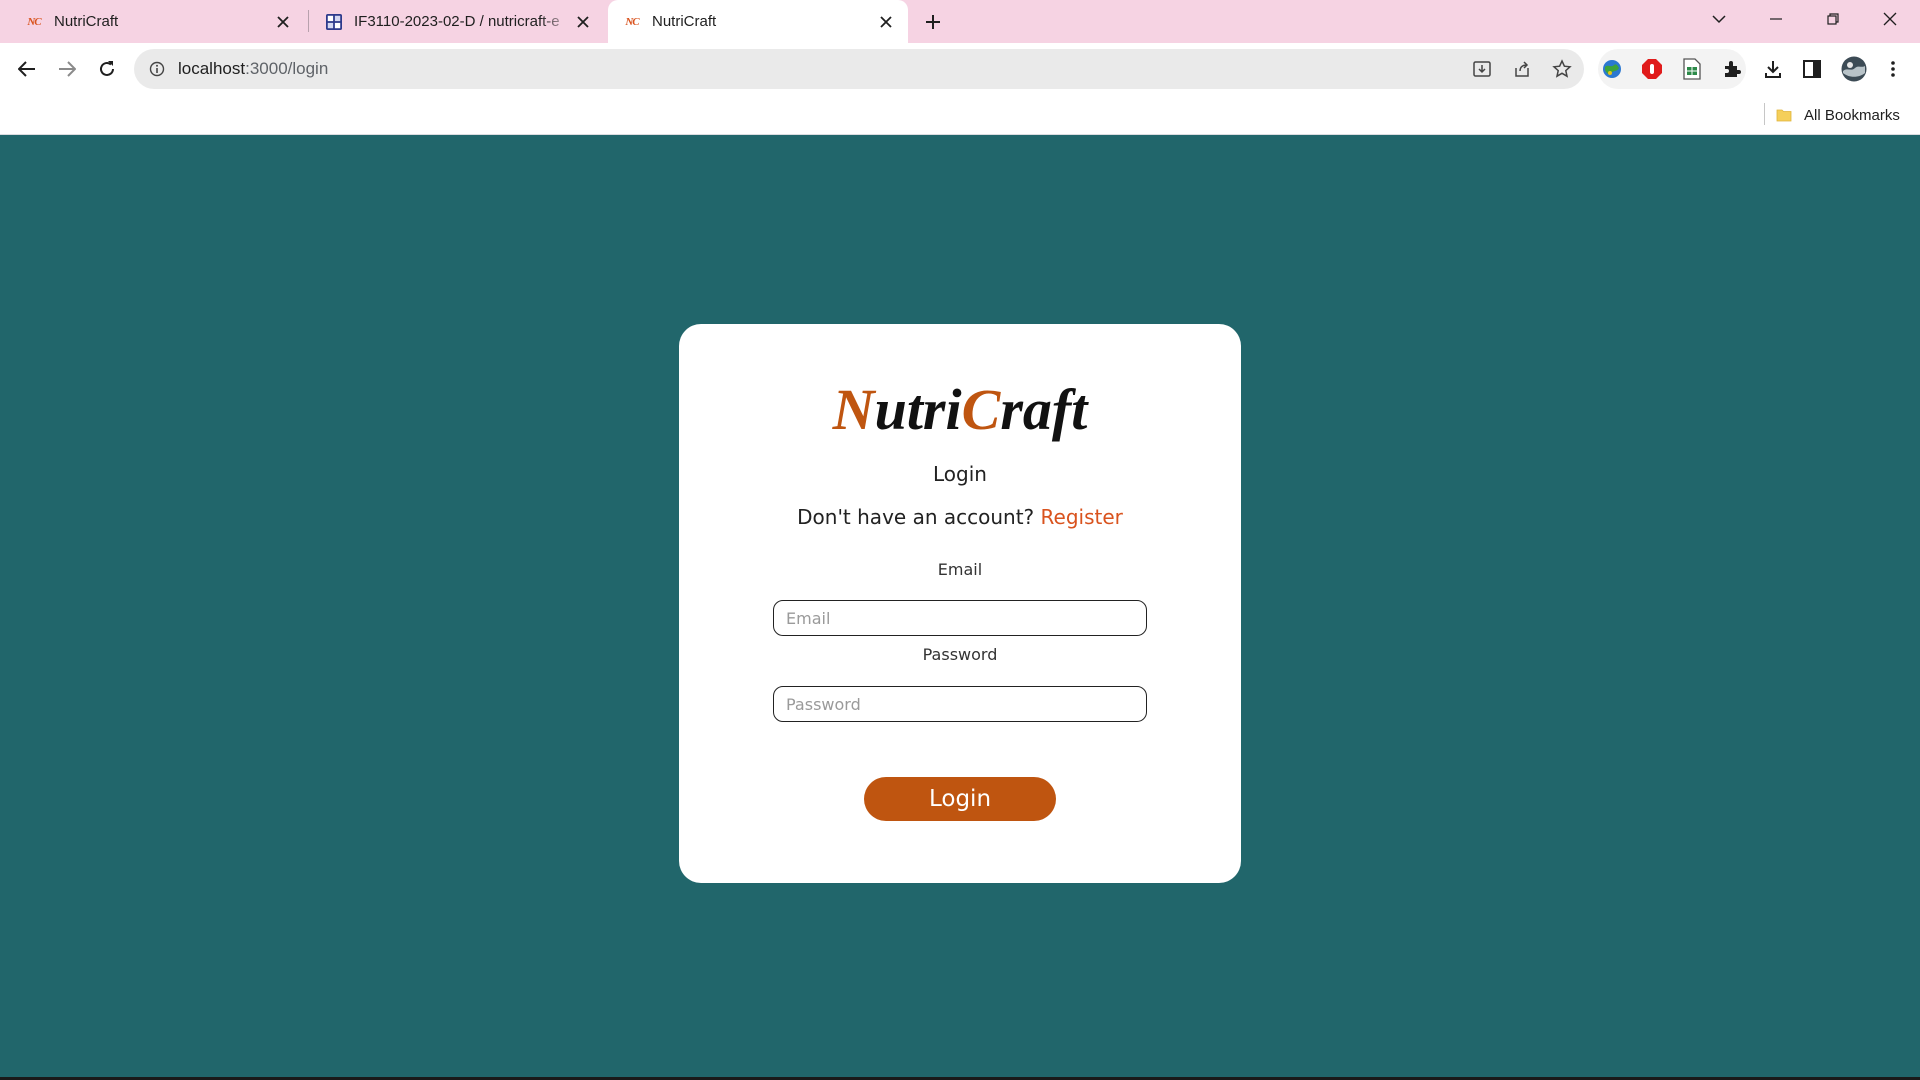  Describe the element at coordinates (1833, 19) in the screenshot. I see `restore-button` at that location.